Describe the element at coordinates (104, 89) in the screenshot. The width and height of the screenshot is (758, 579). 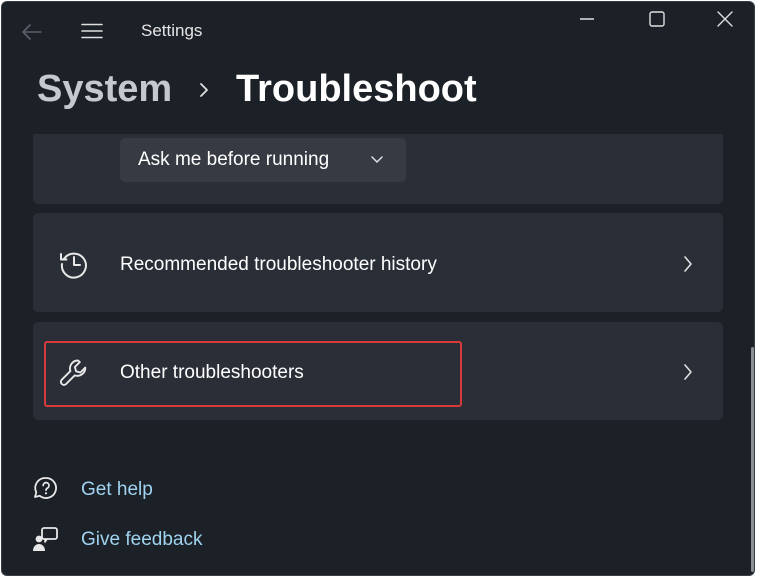
I see `breadcrumb-parent-system: System` at that location.